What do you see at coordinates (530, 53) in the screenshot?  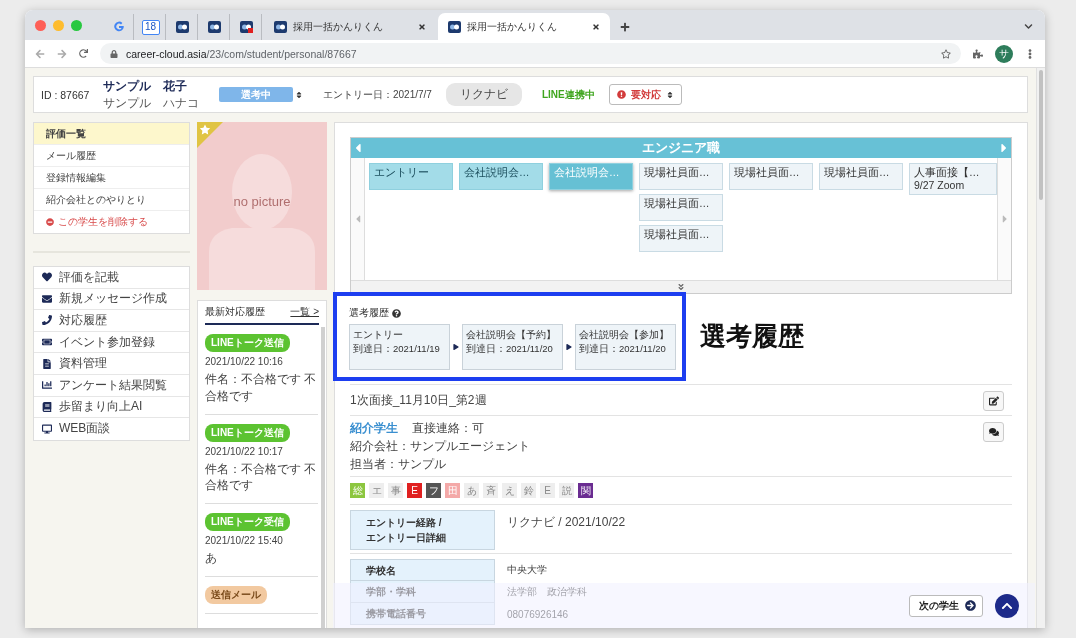 I see `address-bar: career-cloud.asia/23/com/student/personal/87667` at bounding box center [530, 53].